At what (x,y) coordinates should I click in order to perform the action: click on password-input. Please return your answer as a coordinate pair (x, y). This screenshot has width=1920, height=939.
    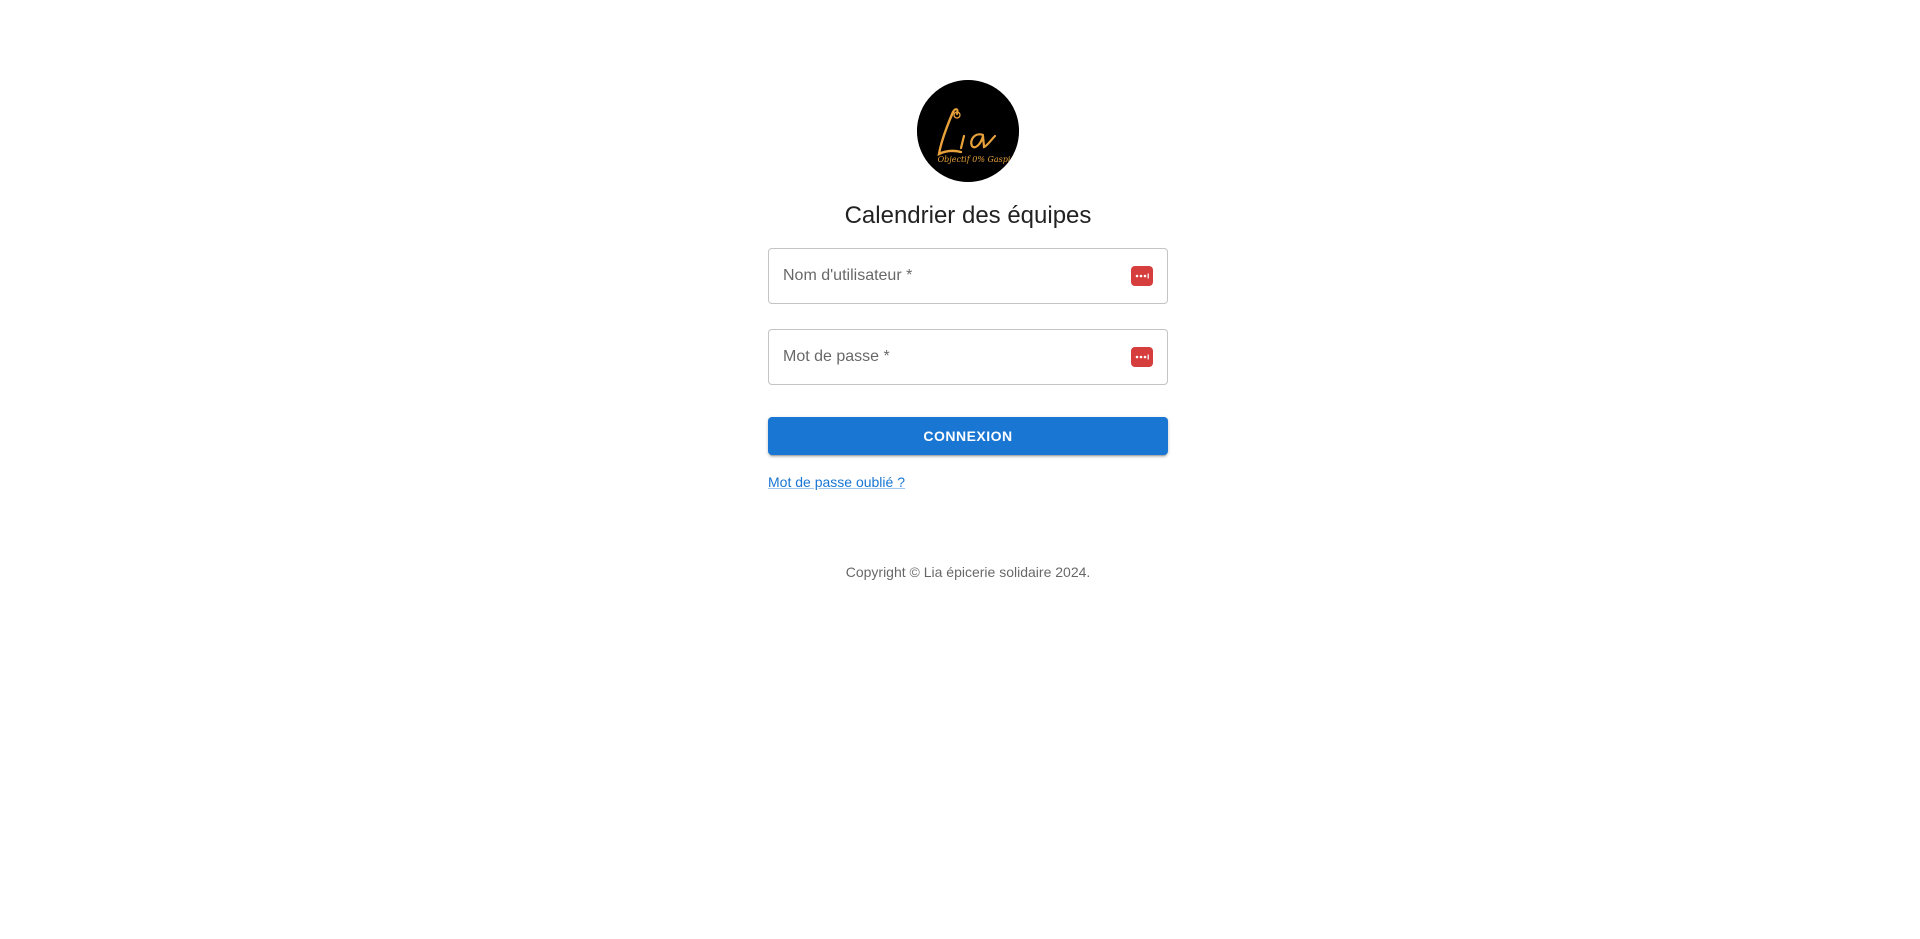
    Looking at the image, I should click on (944, 357).